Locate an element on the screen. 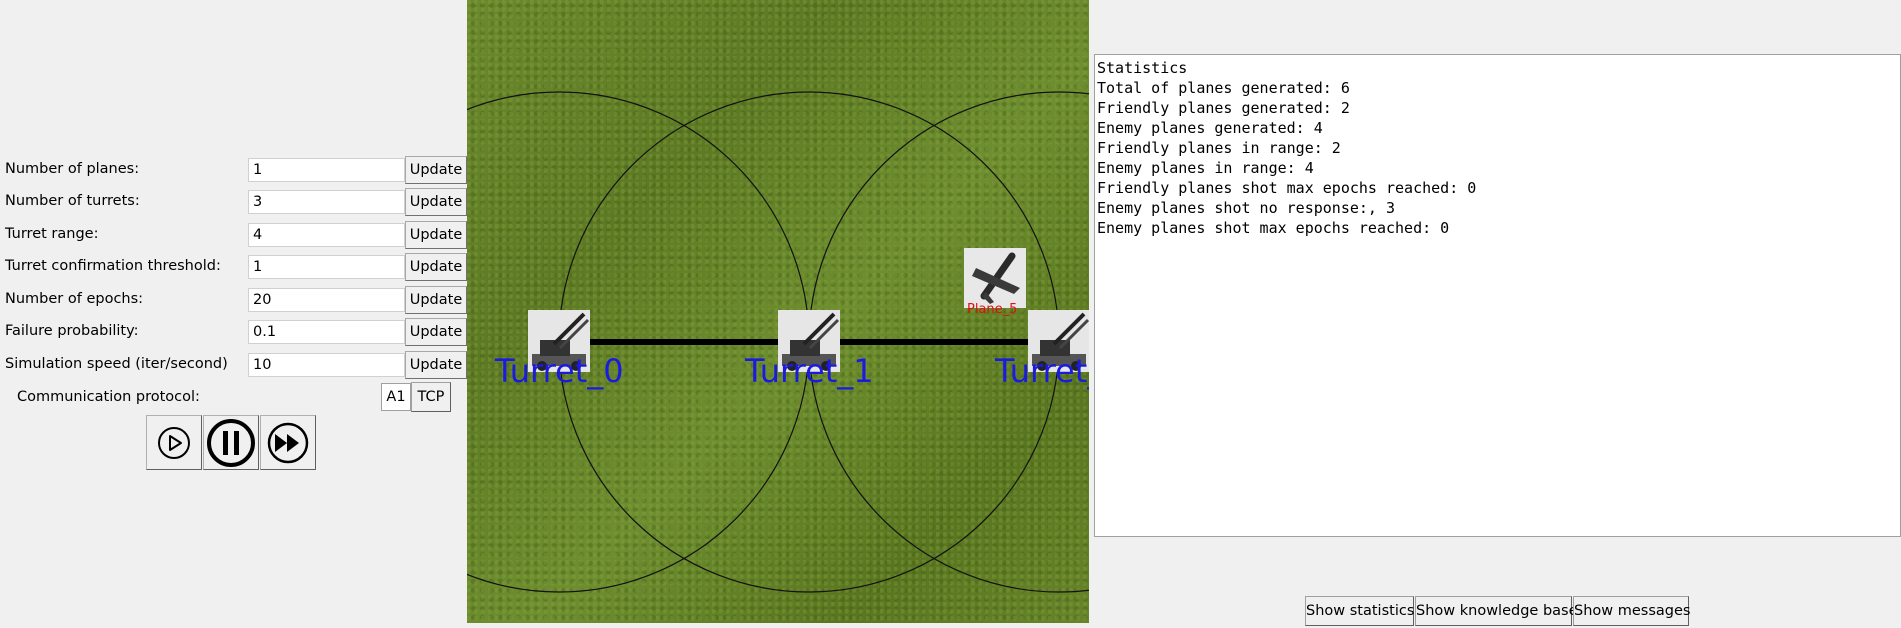 This screenshot has width=1901, height=628. setting-row-epochs: Number of epochs: Update is located at coordinates (236, 300).